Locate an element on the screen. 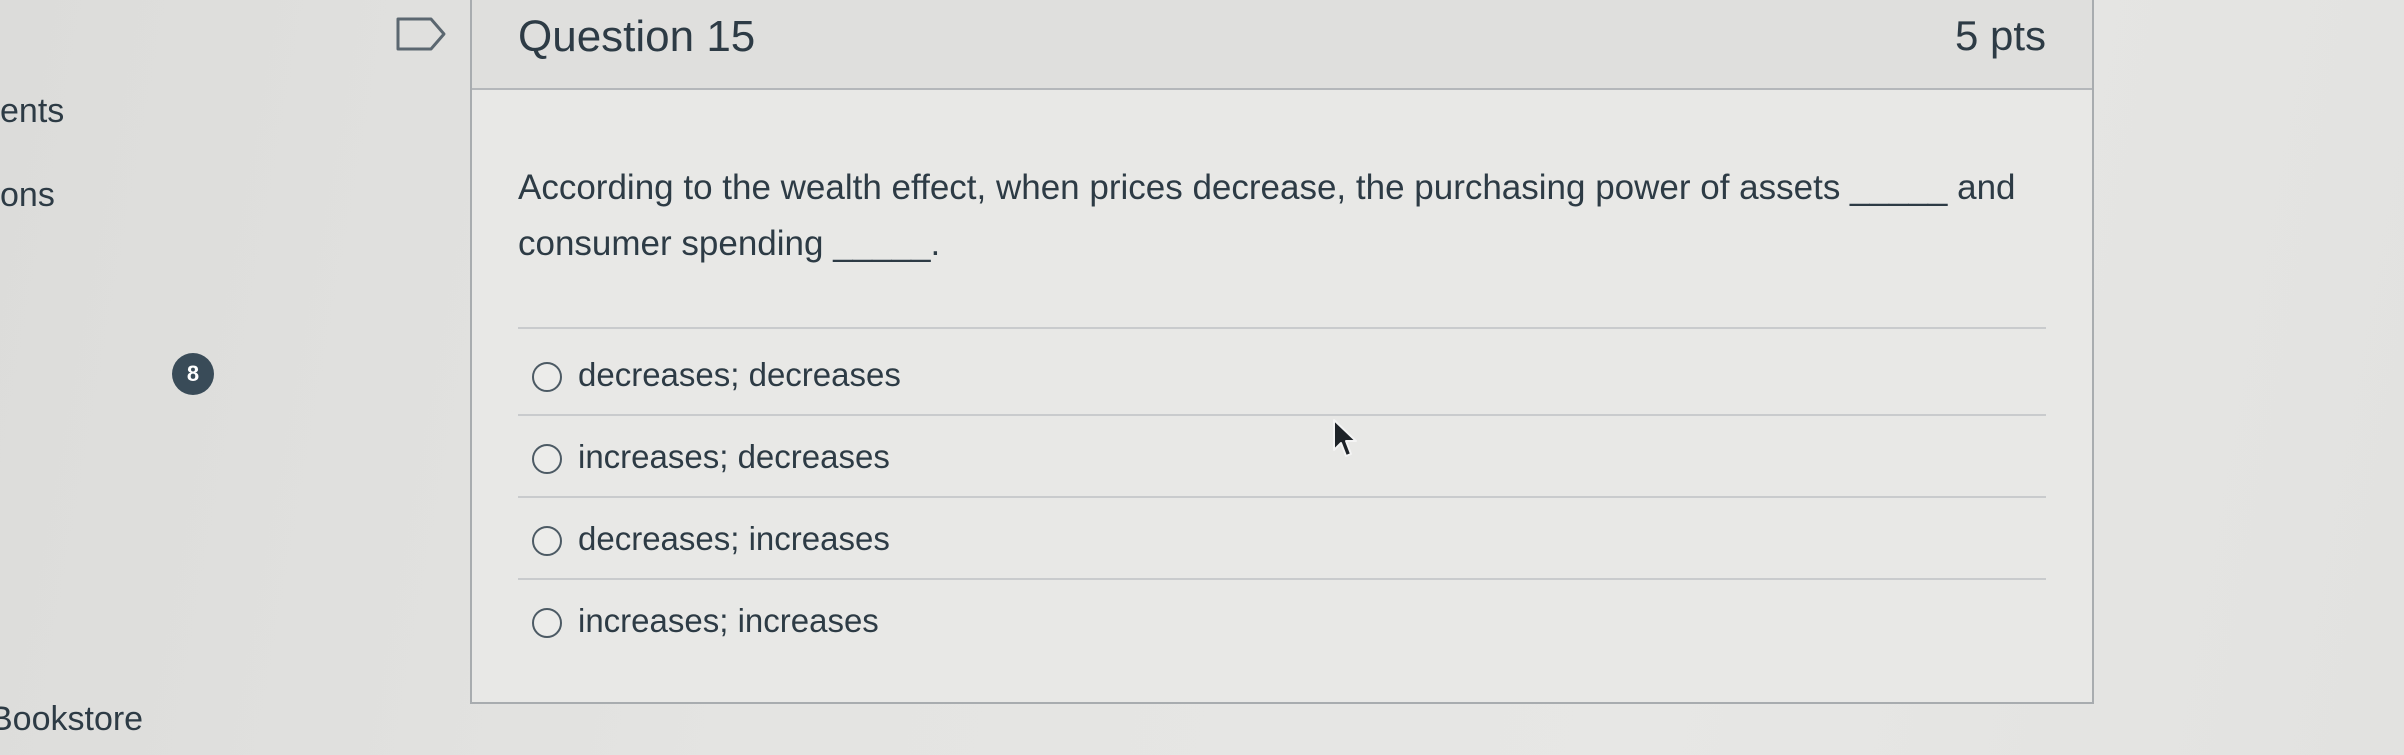 Image resolution: width=2404 pixels, height=755 pixels. answer-option: decreases; decreases is located at coordinates (1282, 374).